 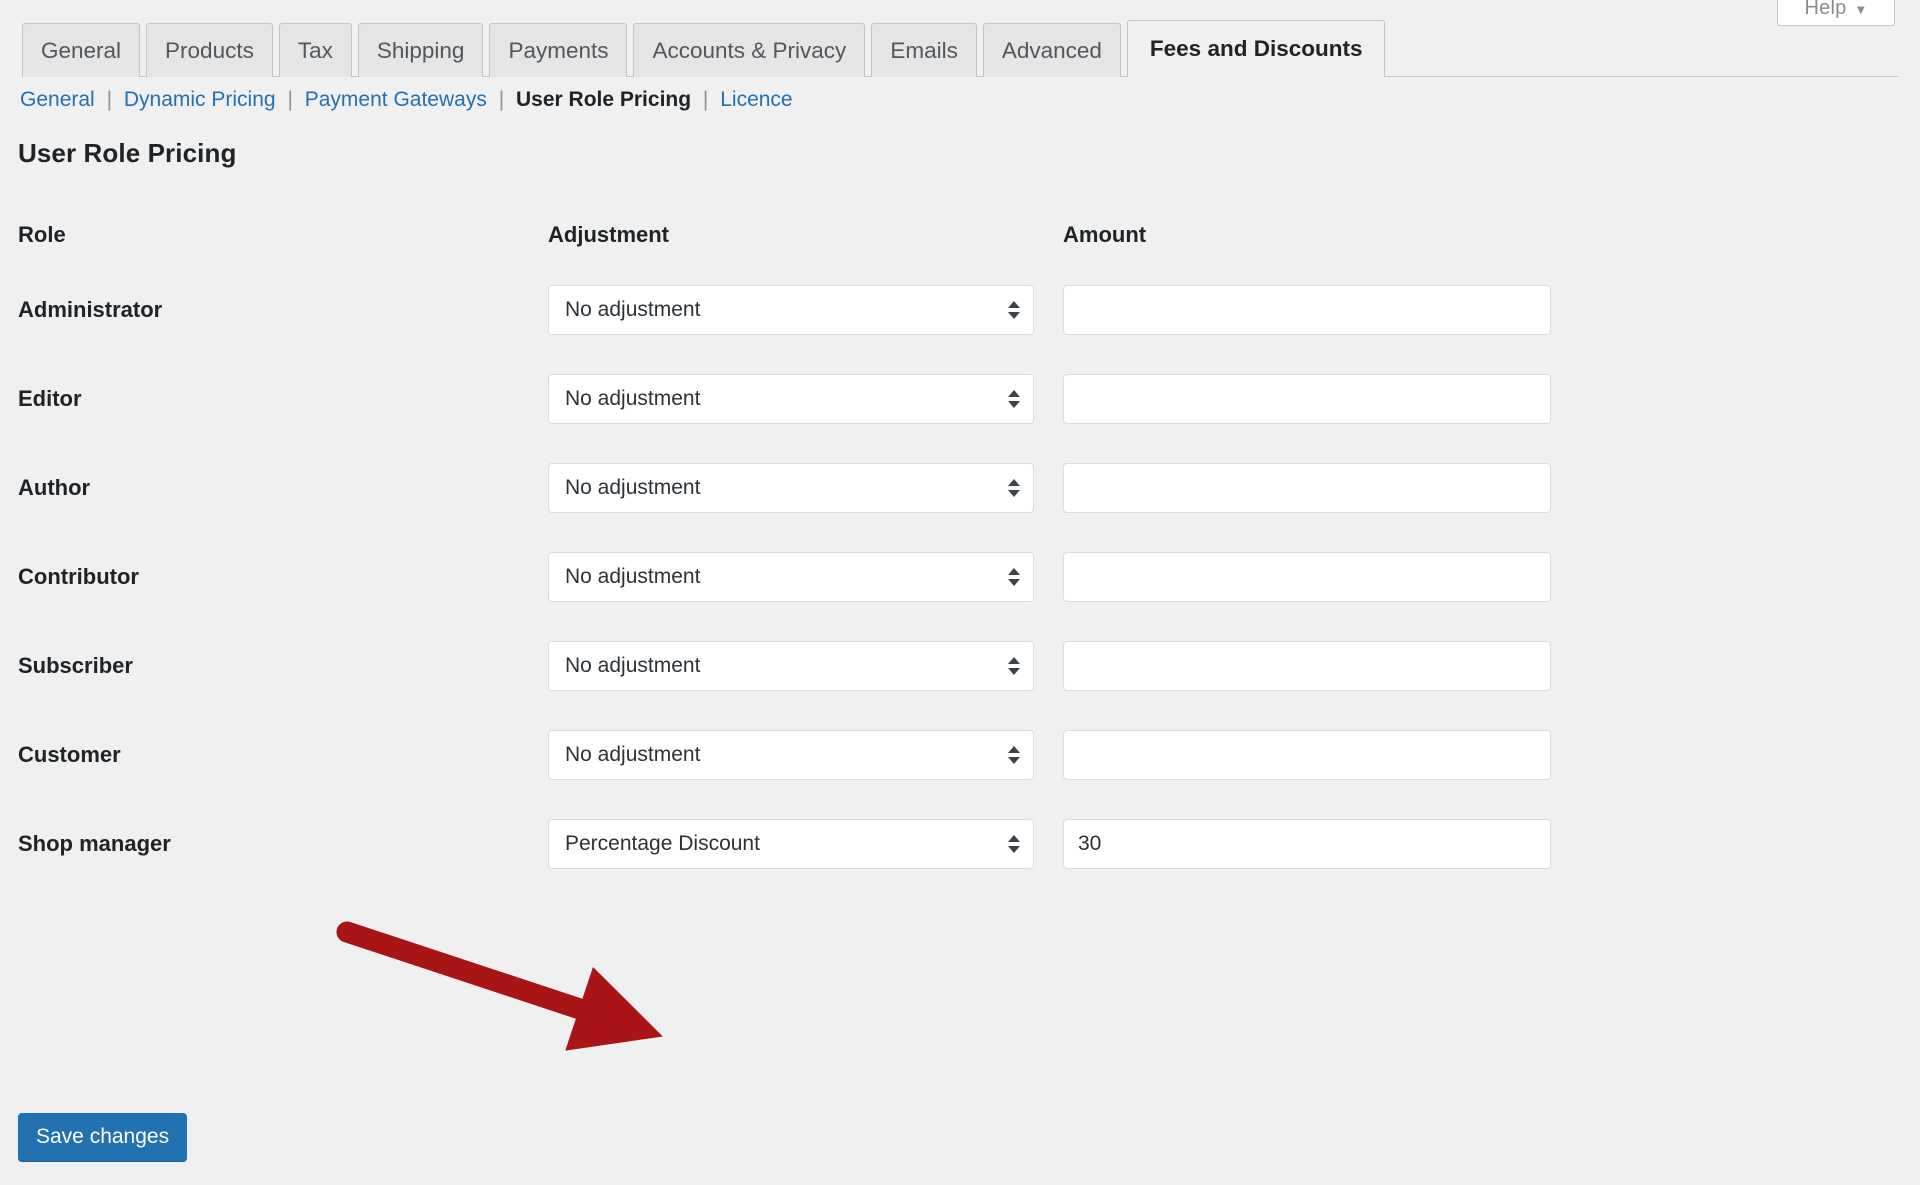 I want to click on subnav-item-dynamic-pricing: Dynamic Pricing, so click(x=200, y=99).